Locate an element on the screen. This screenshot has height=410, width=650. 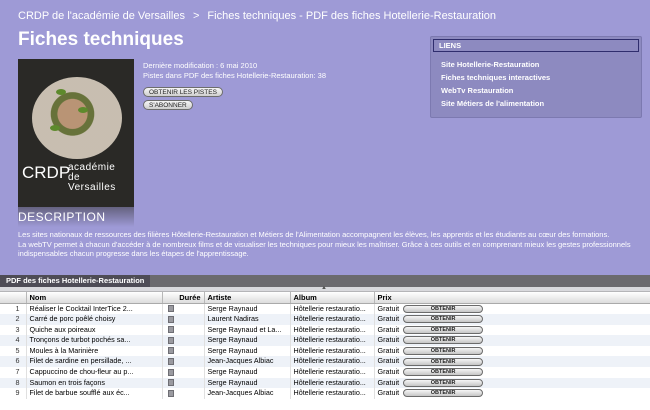
description-heading: DESCRIPTION is located at coordinates (62, 217).